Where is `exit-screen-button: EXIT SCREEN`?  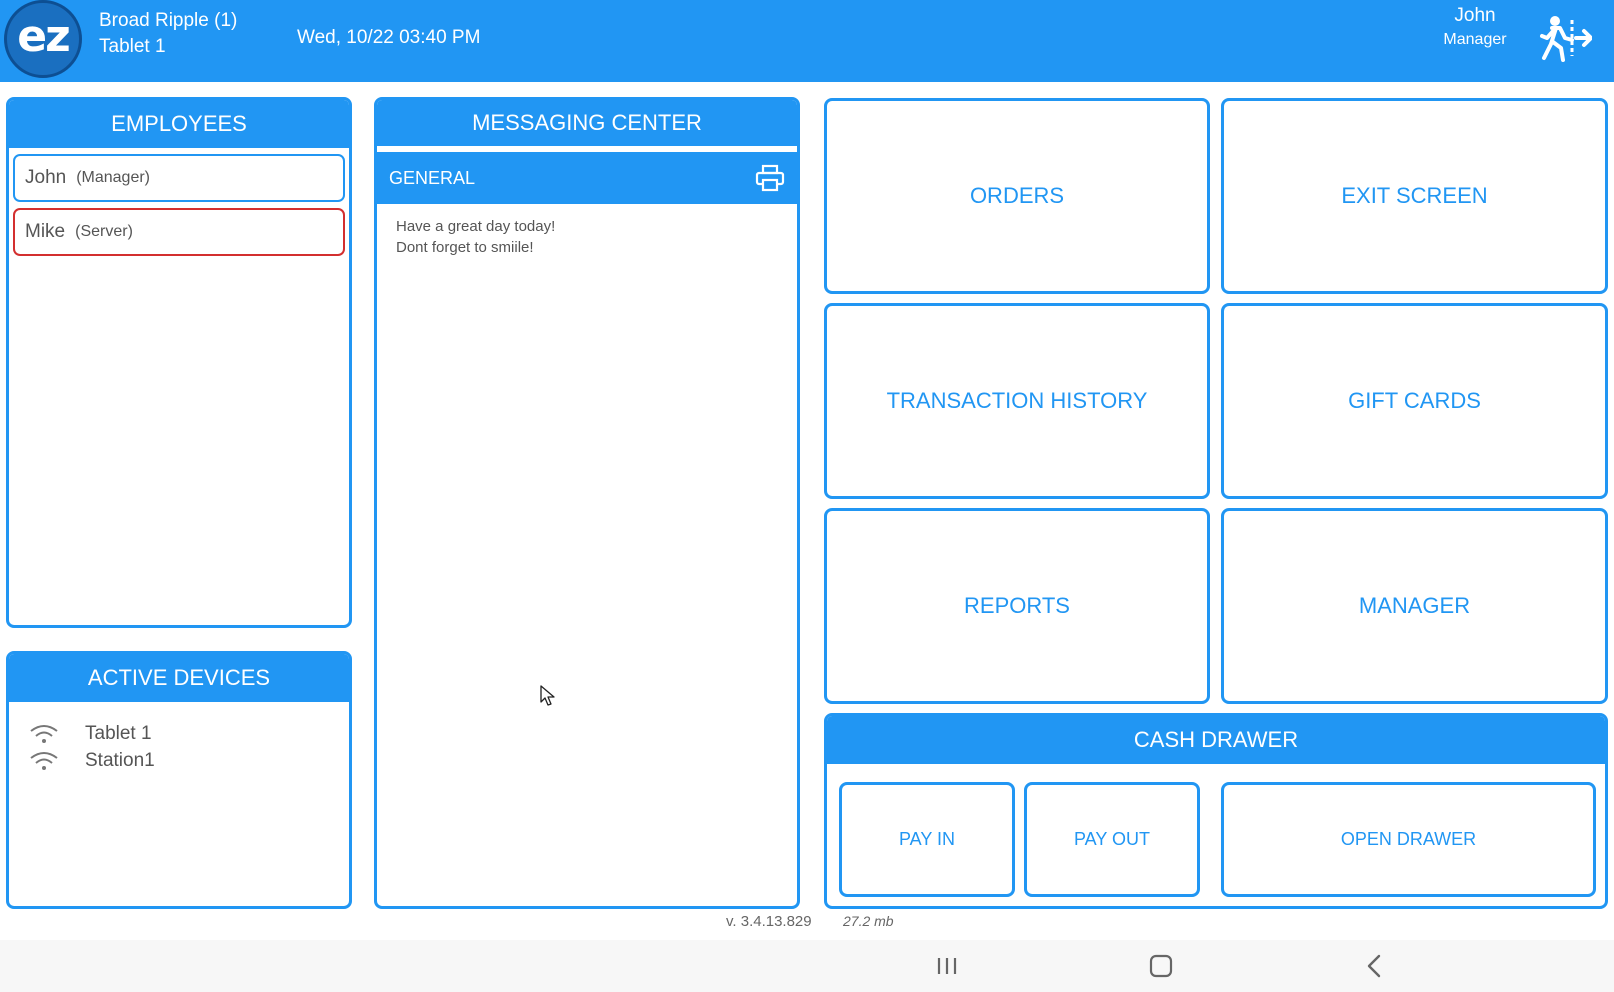
exit-screen-button: EXIT SCREEN is located at coordinates (1414, 196).